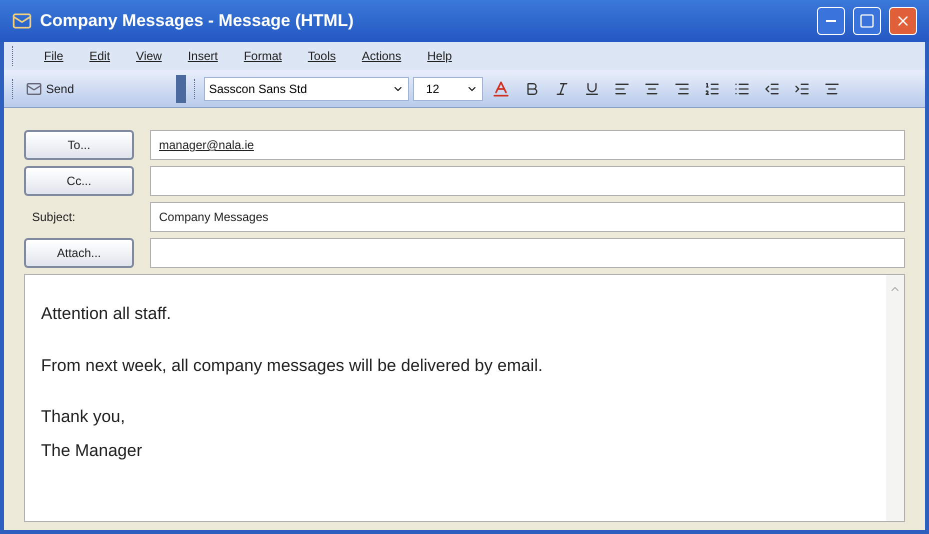 This screenshot has width=929, height=534. What do you see at coordinates (742, 88) in the screenshot?
I see `bullet-list-icon` at bounding box center [742, 88].